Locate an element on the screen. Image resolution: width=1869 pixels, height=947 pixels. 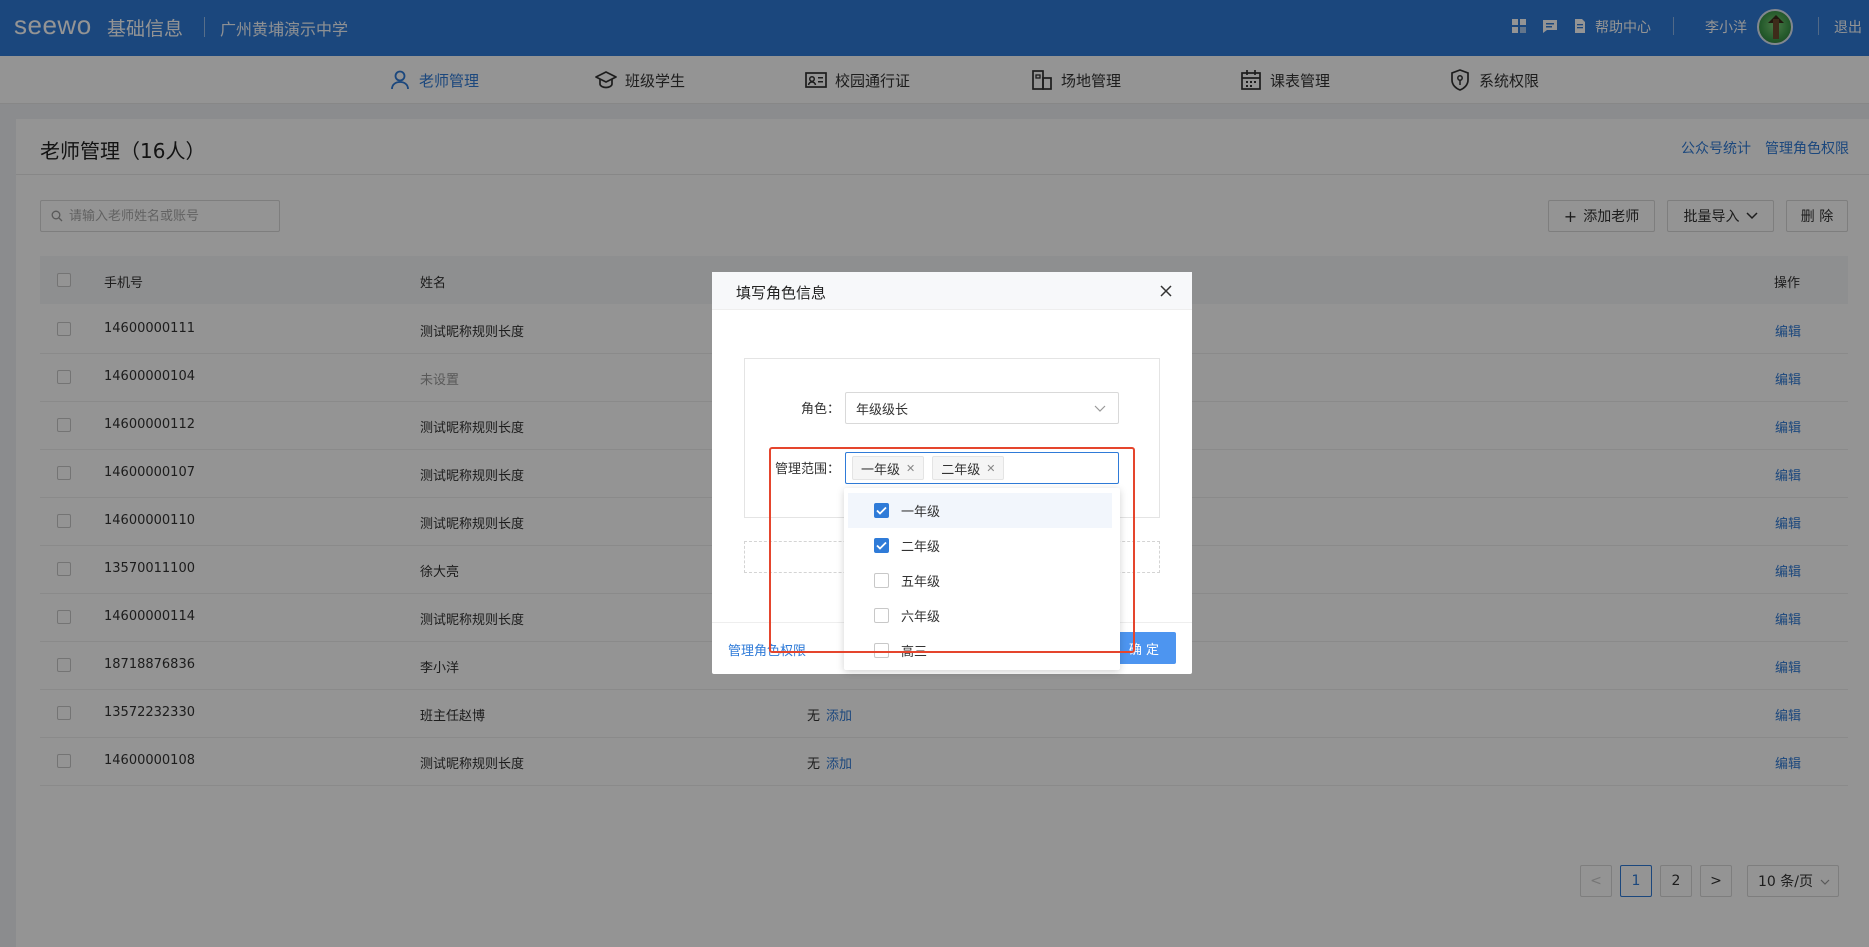
modal-header: 填写角色信息 is located at coordinates (952, 291).